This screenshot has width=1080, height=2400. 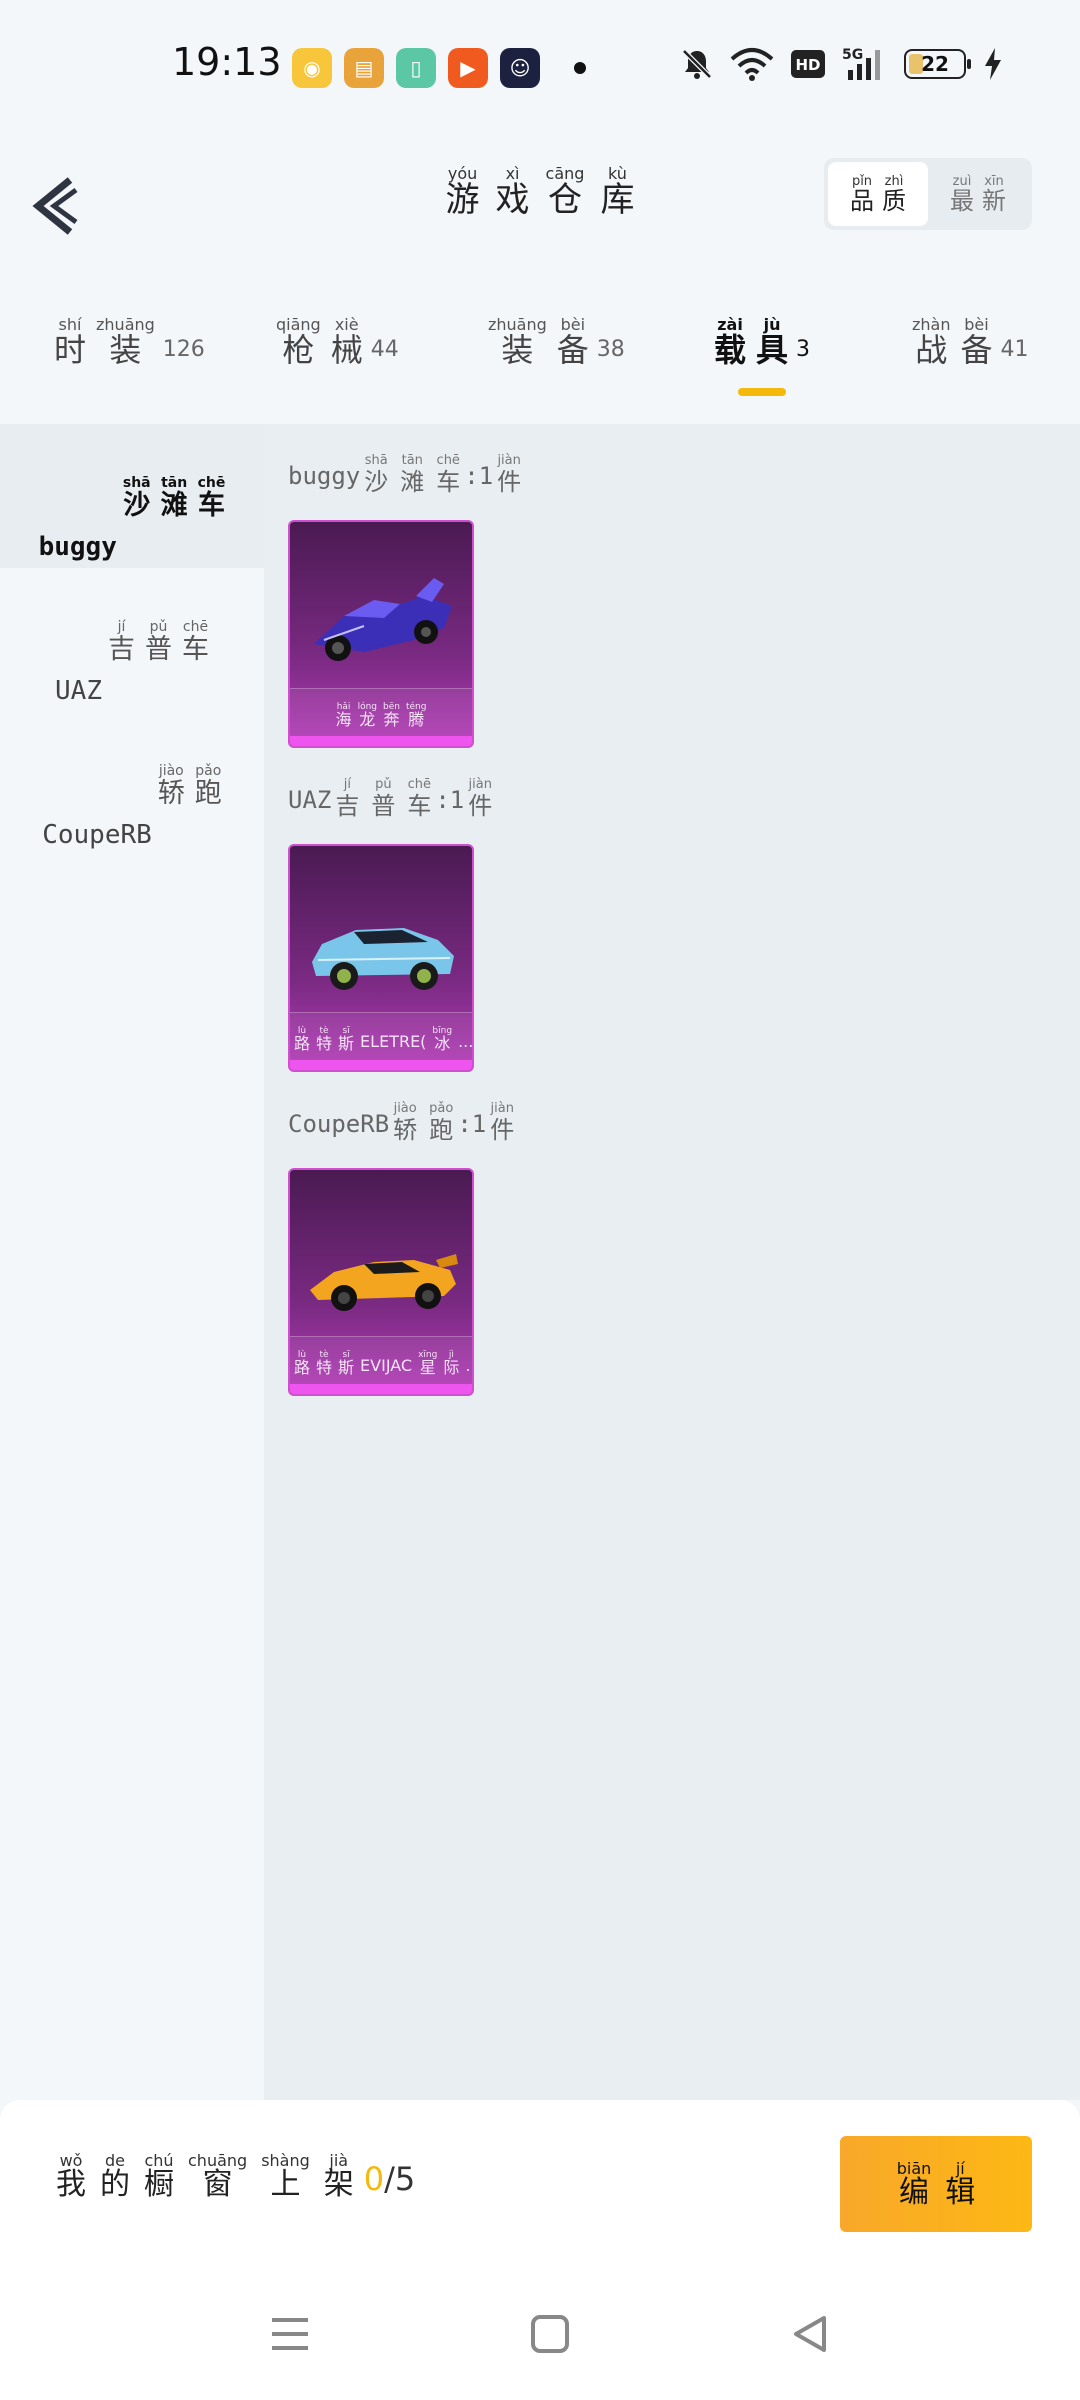 What do you see at coordinates (337, 341) in the screenshot?
I see `tab-firearms: qiāng 枪 xiè 械 44` at bounding box center [337, 341].